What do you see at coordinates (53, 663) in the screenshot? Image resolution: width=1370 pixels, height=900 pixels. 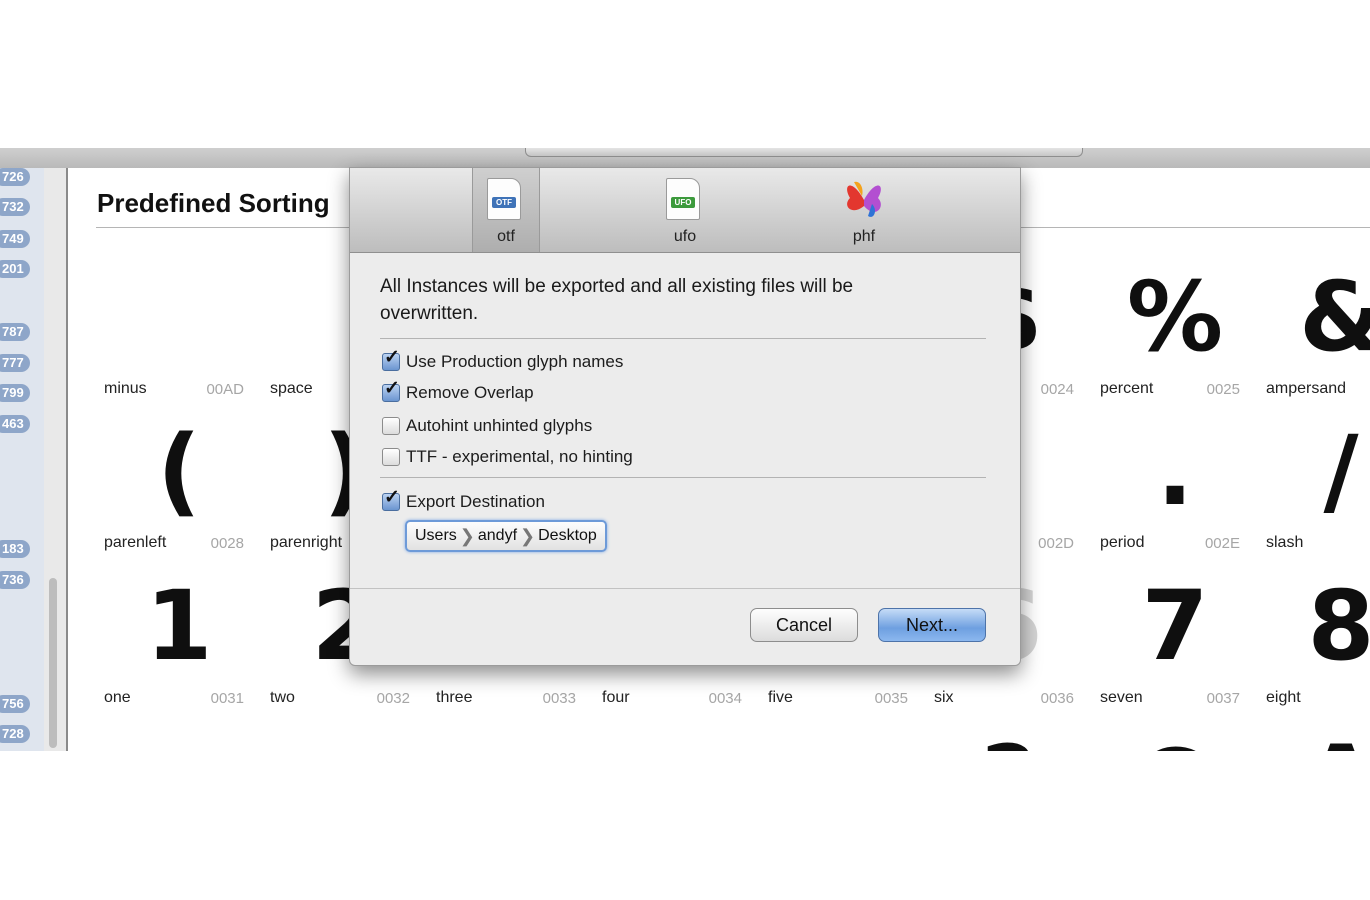 I see `sidebar-scrollbar` at bounding box center [53, 663].